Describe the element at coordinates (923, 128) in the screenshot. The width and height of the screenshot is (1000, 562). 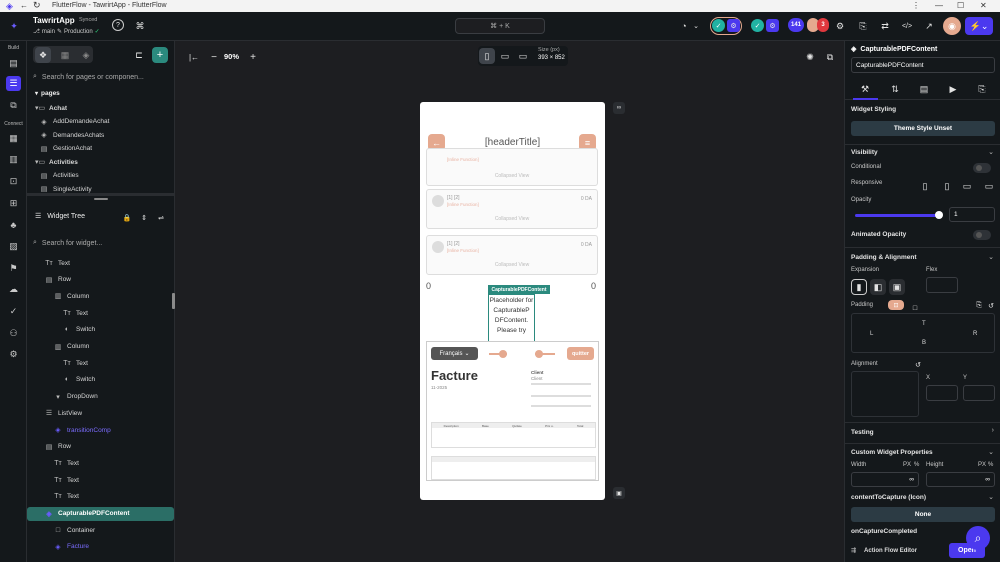
I see `theme-style-button: Theme Style Unset` at that location.